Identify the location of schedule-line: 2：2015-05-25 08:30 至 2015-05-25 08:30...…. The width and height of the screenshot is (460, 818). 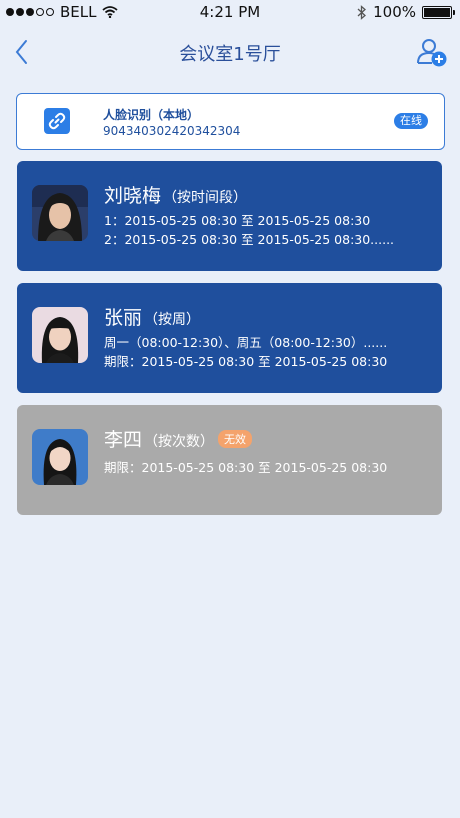
(249, 239).